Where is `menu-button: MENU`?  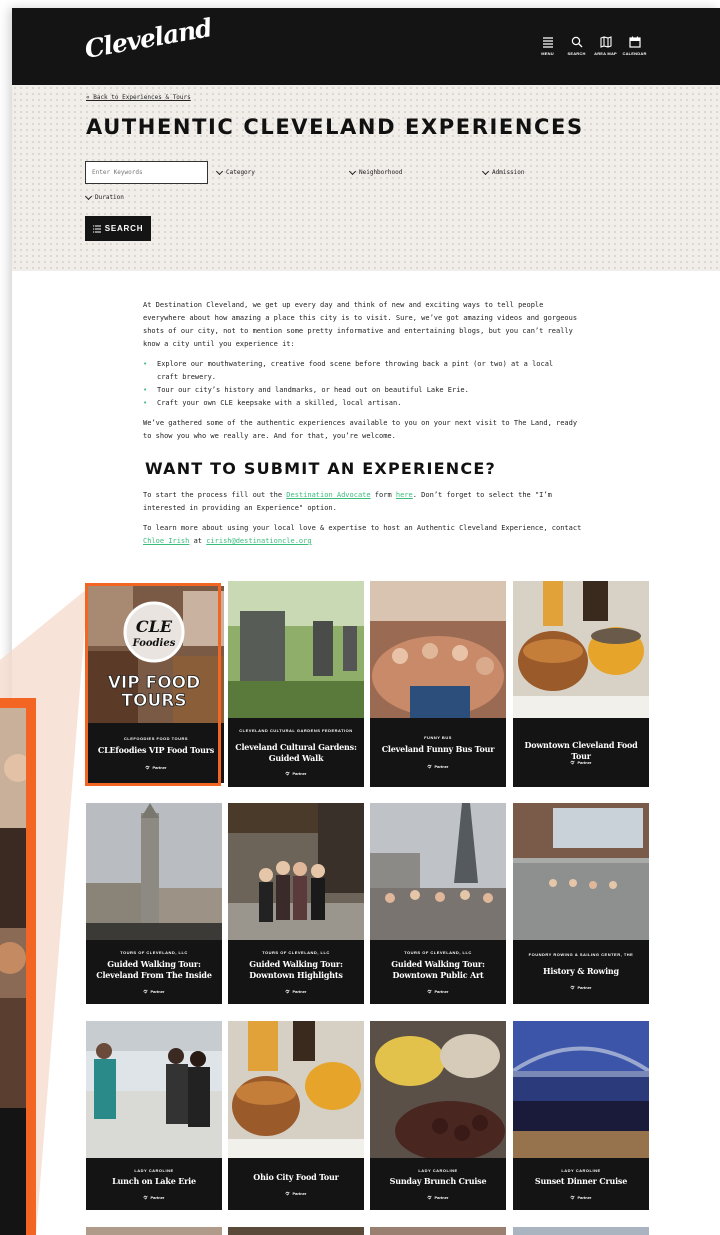
menu-button: MENU is located at coordinates (547, 46).